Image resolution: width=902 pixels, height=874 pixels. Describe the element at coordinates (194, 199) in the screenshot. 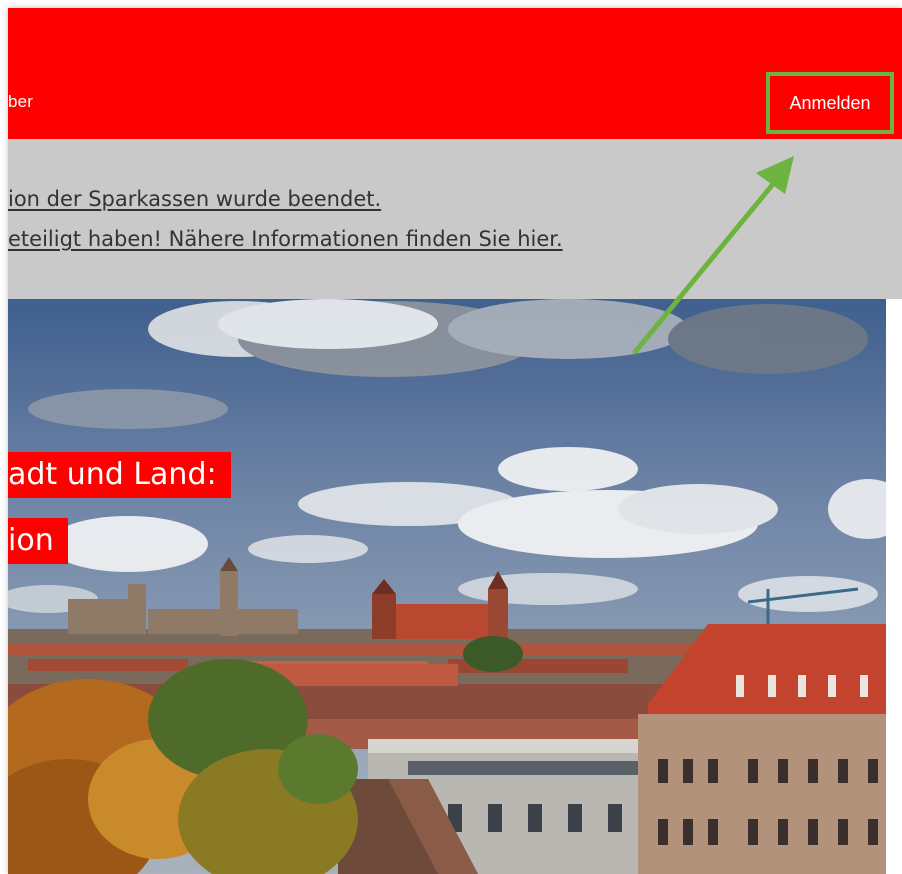

I see `notice-link-line-1: ion der Sparkassen wurde beendet.` at that location.